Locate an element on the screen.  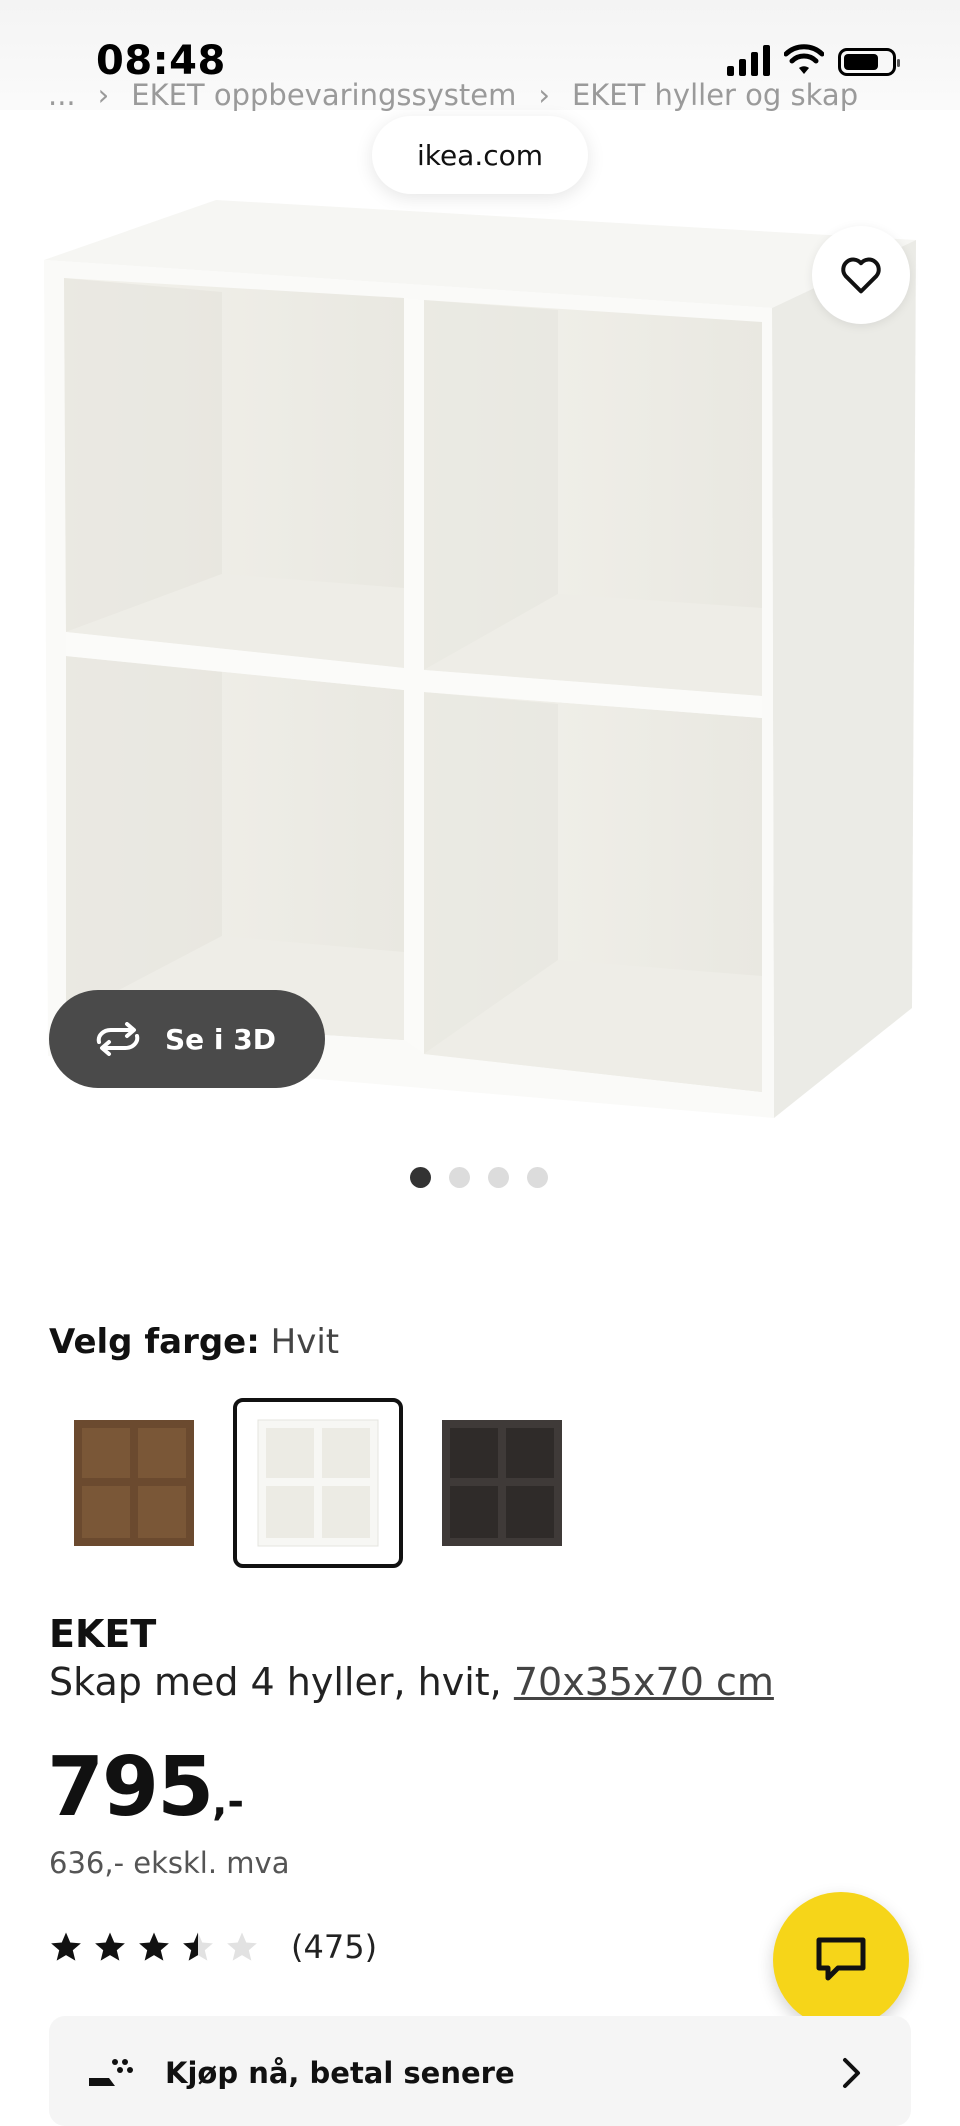
payment-icon is located at coordinates (111, 2072).